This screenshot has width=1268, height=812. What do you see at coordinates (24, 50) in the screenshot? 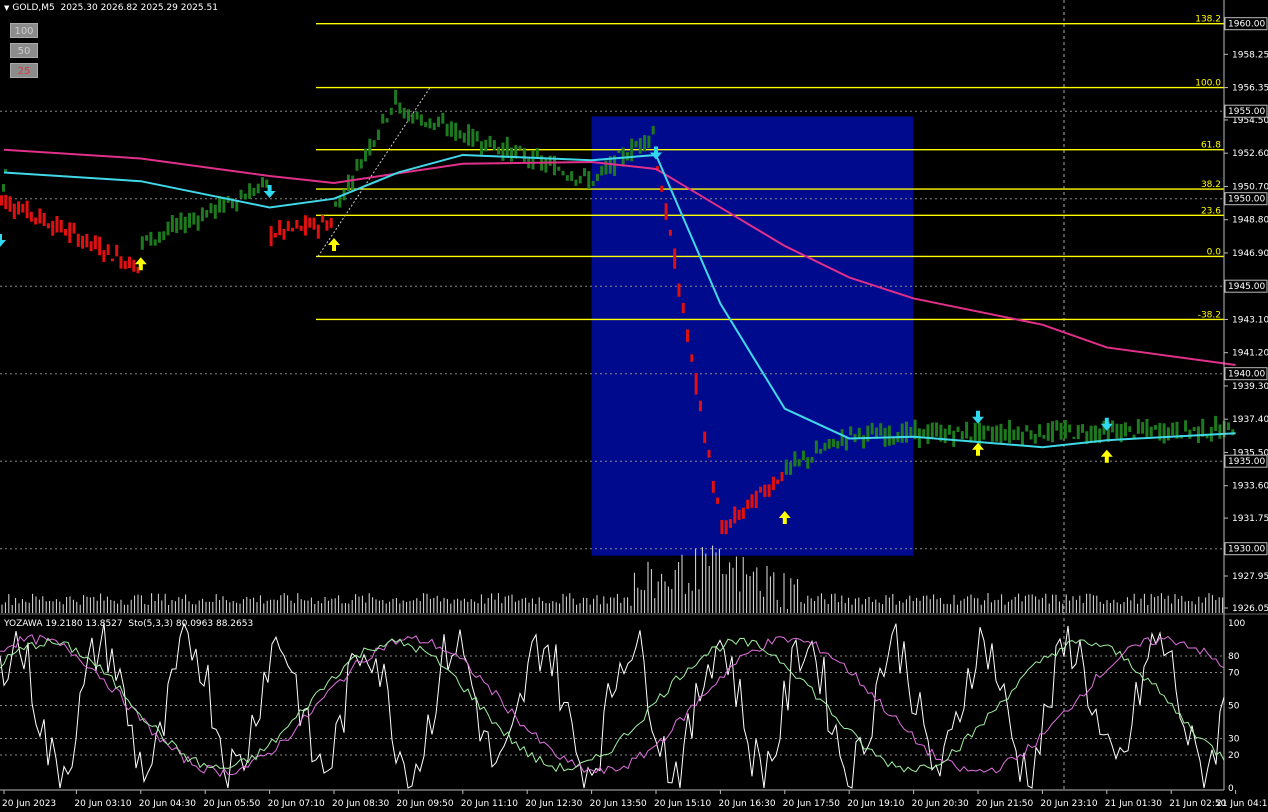
I see `zoom-50-button: 50` at bounding box center [24, 50].